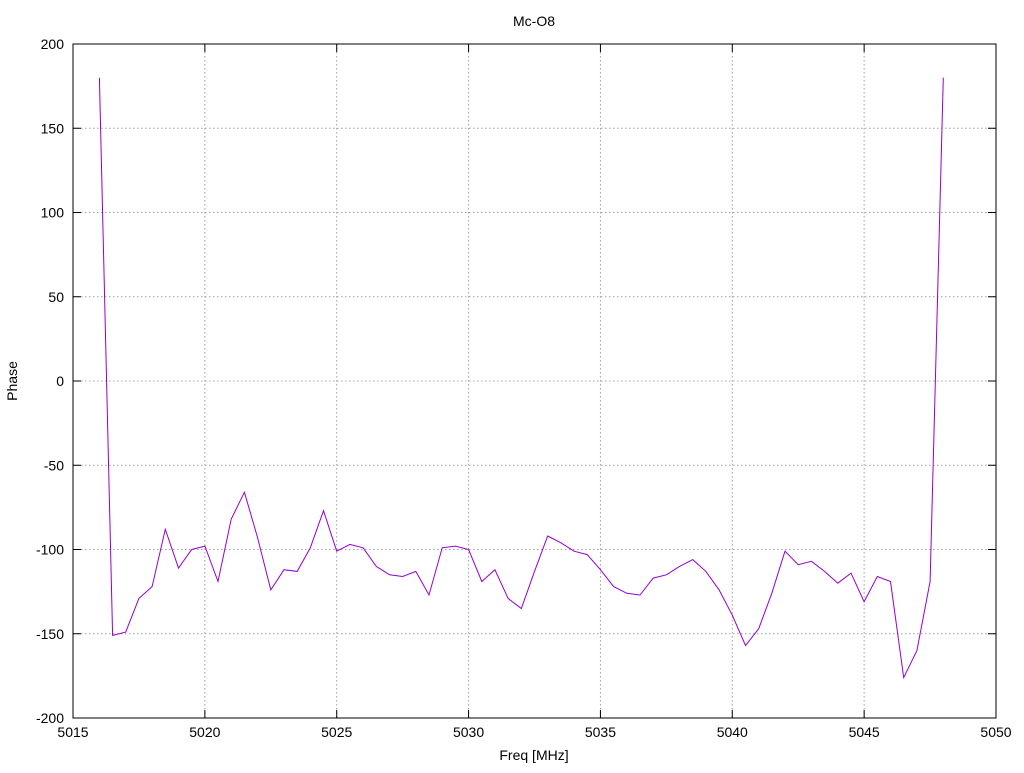 This screenshot has height=773, width=1024. What do you see at coordinates (995, 732) in the screenshot?
I see `x-tick-label: 5050` at bounding box center [995, 732].